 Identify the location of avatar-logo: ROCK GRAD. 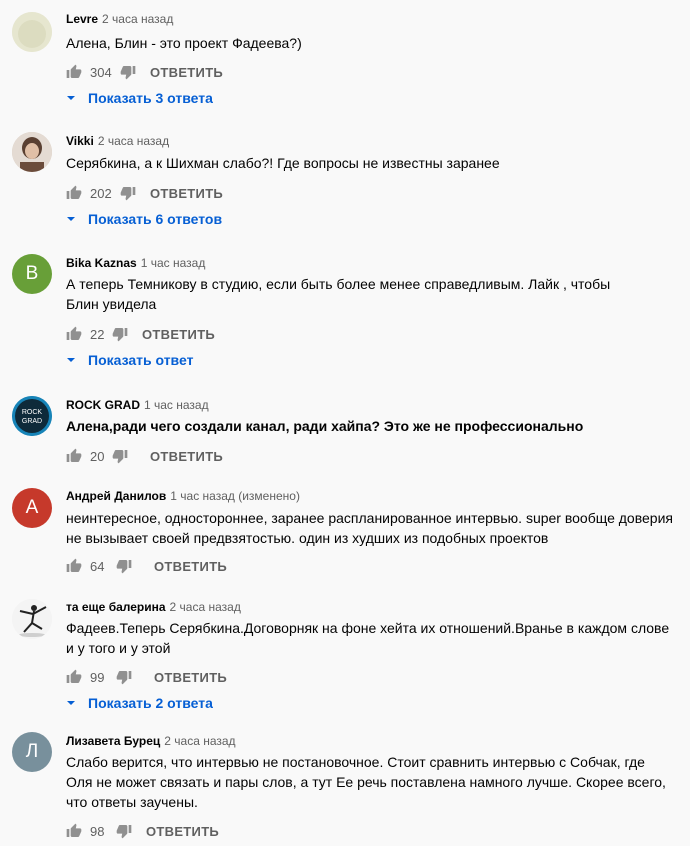
(32, 416).